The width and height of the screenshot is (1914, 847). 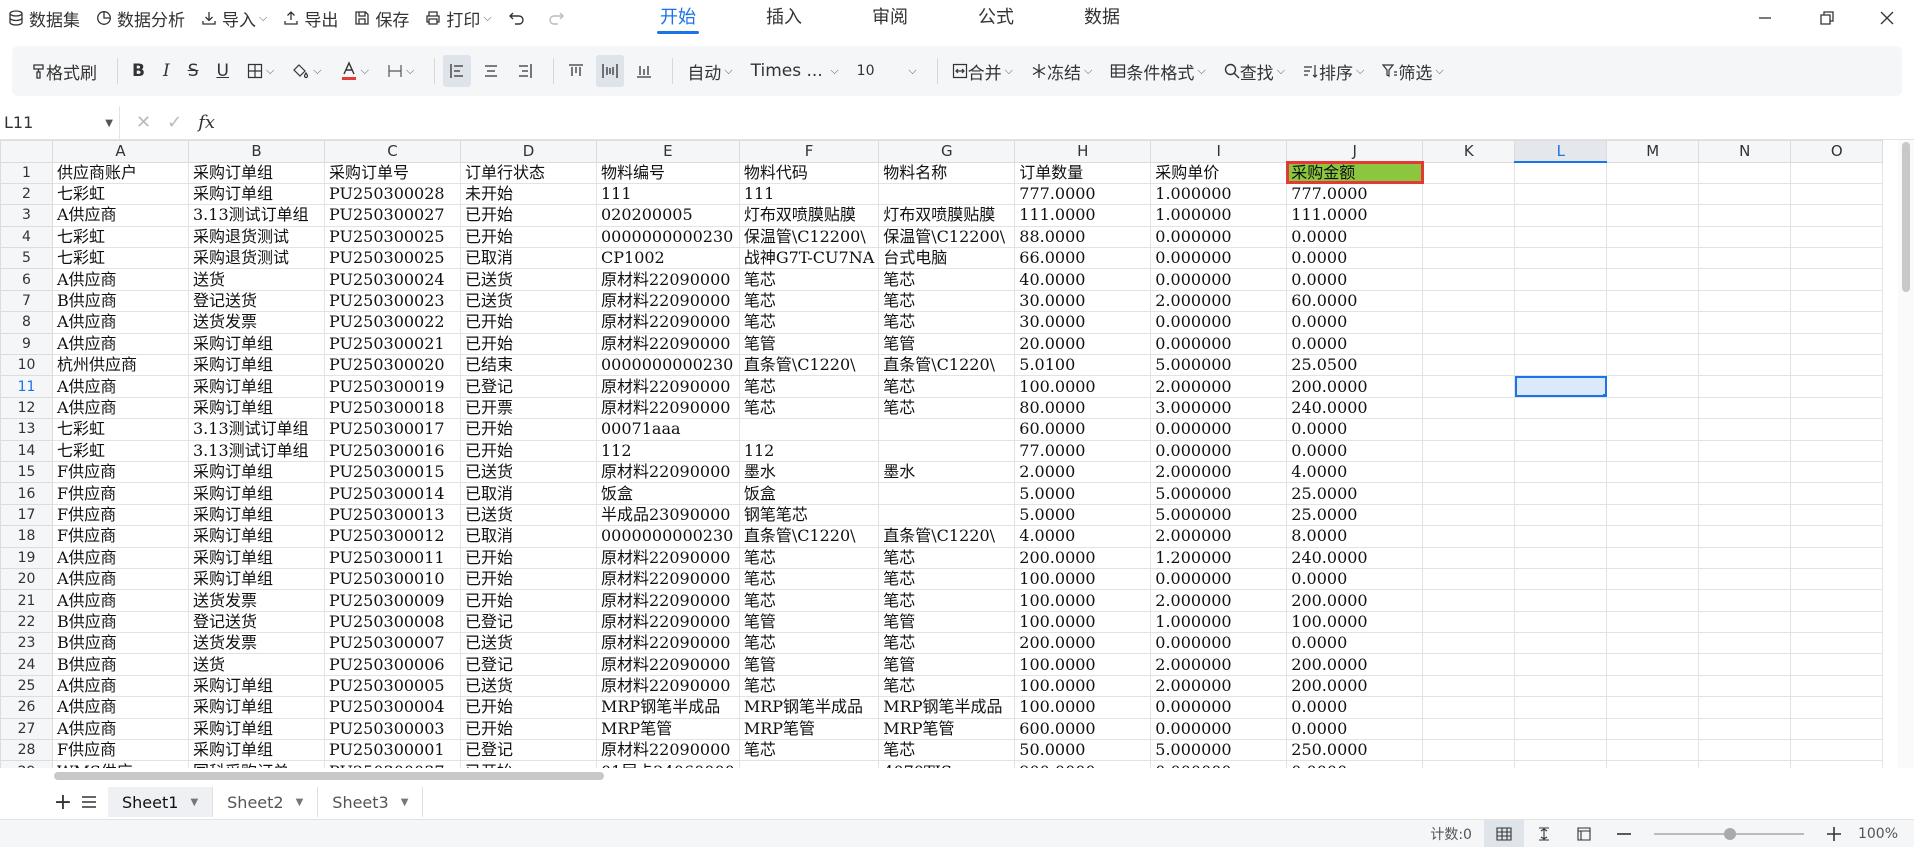 What do you see at coordinates (1745, 764) in the screenshot?
I see `cell-n29` at bounding box center [1745, 764].